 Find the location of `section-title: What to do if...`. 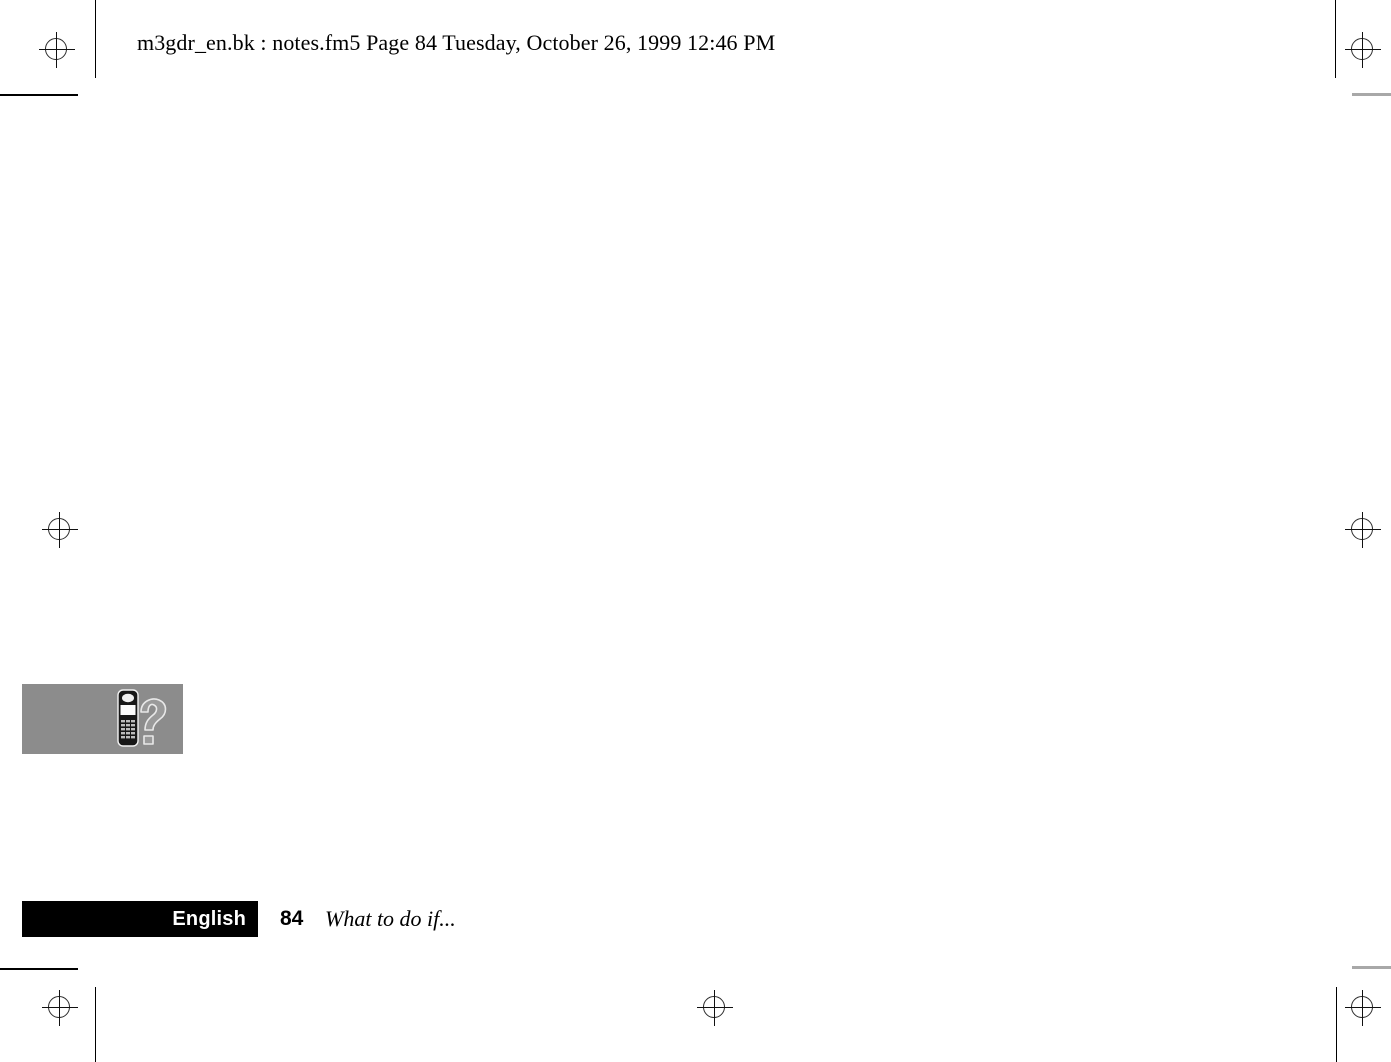

section-title: What to do if... is located at coordinates (390, 918).